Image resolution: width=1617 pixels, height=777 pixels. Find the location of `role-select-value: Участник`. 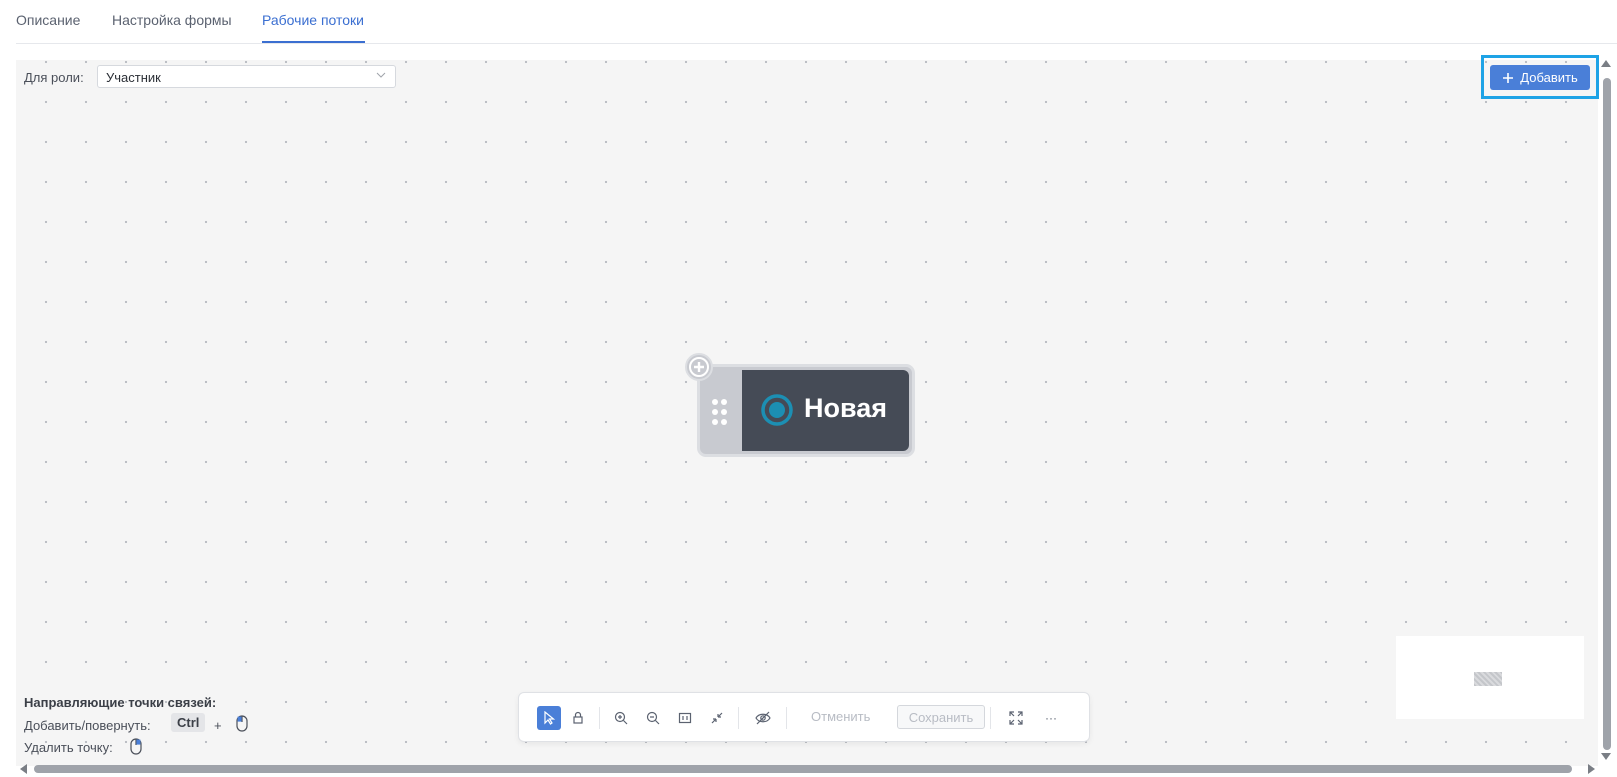

role-select-value: Участник is located at coordinates (133, 77).